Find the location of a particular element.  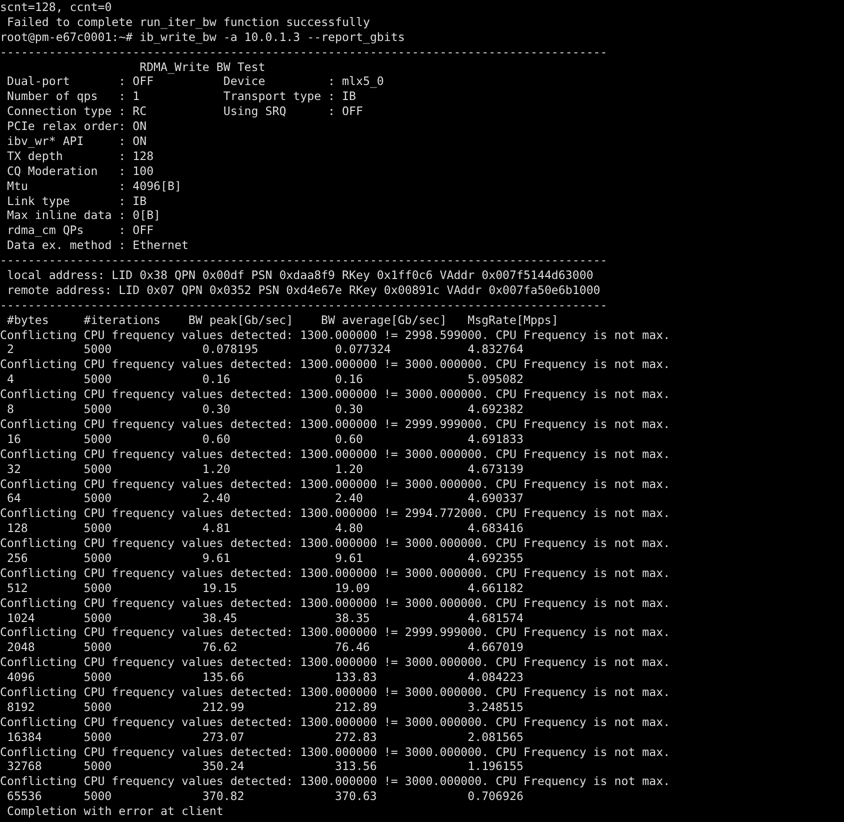

result-value: 4.832764 is located at coordinates (496, 350).